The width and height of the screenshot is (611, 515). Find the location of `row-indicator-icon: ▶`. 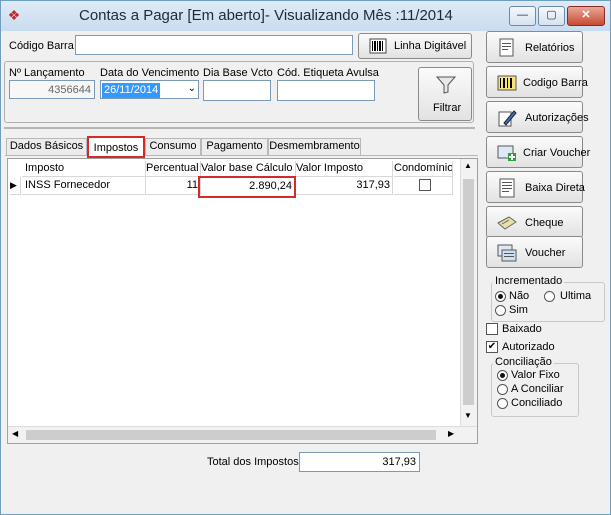

row-indicator-icon: ▶ is located at coordinates (15, 186).